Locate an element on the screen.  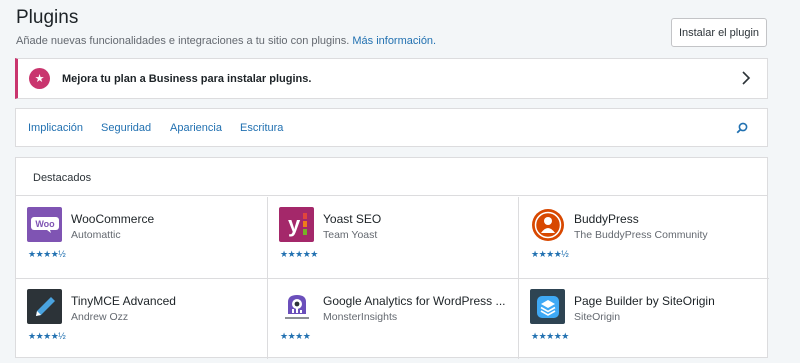
yoast-logo-icon: y is located at coordinates (296, 224).